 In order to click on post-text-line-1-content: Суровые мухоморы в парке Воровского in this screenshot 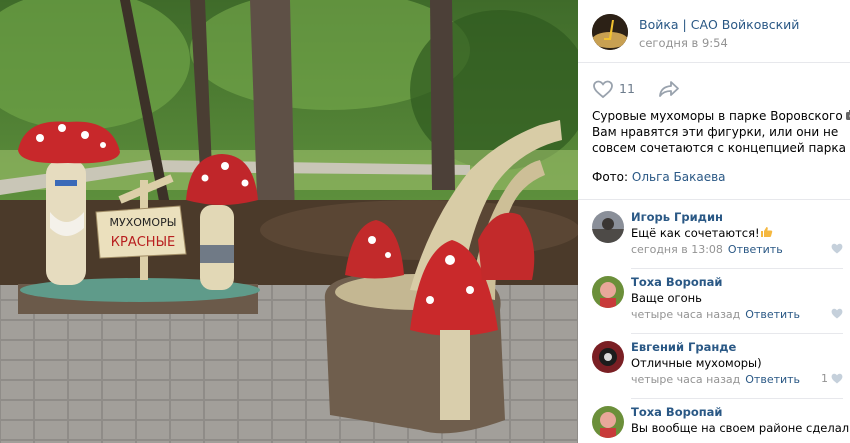, I will do `click(717, 116)`.